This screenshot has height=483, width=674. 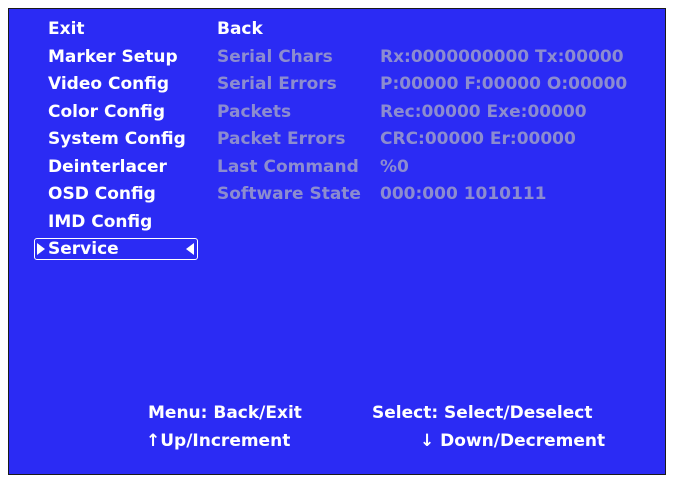 What do you see at coordinates (504, 84) in the screenshot?
I see `service-value-serial-errors: P:00000 F:00000 O:00000` at bounding box center [504, 84].